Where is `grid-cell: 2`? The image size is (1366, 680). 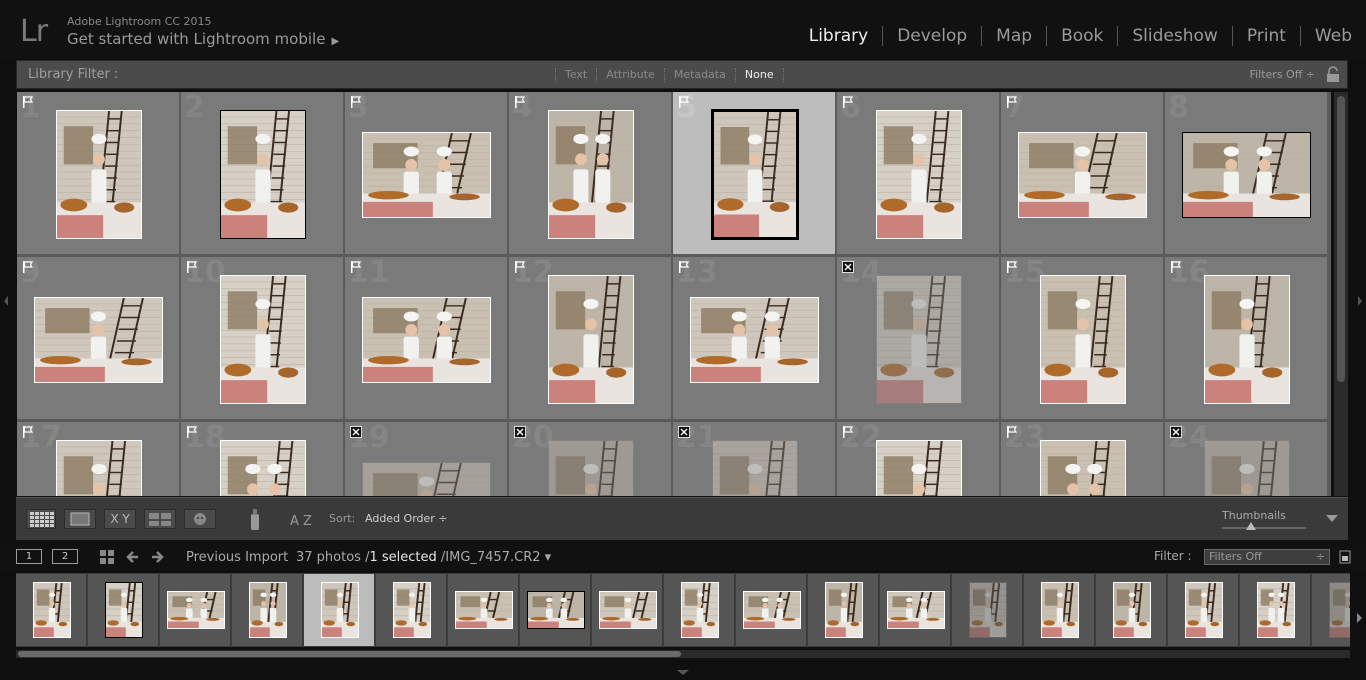
grid-cell: 2 is located at coordinates (262, 173).